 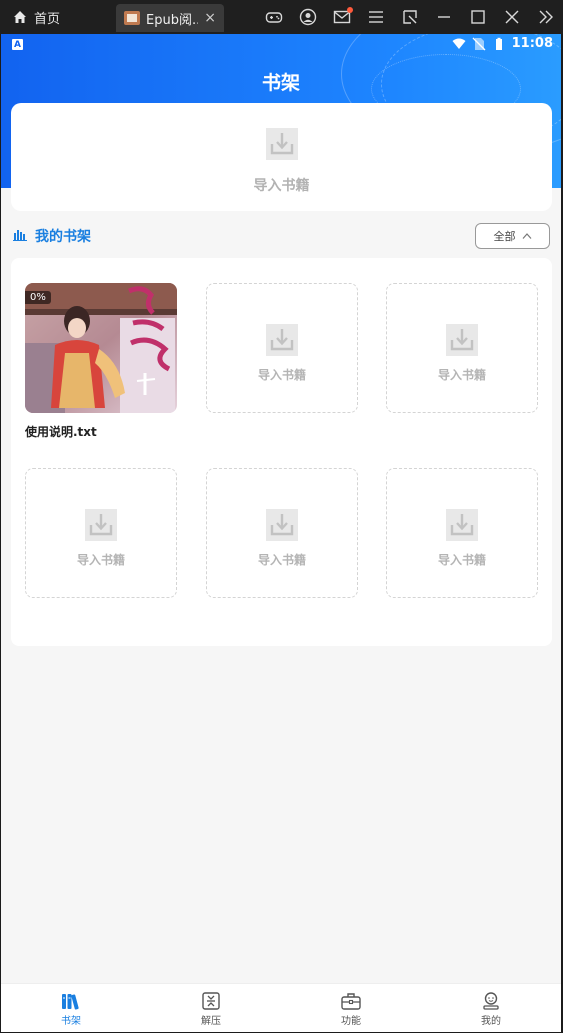 I want to click on resize-icon, so click(x=410, y=17).